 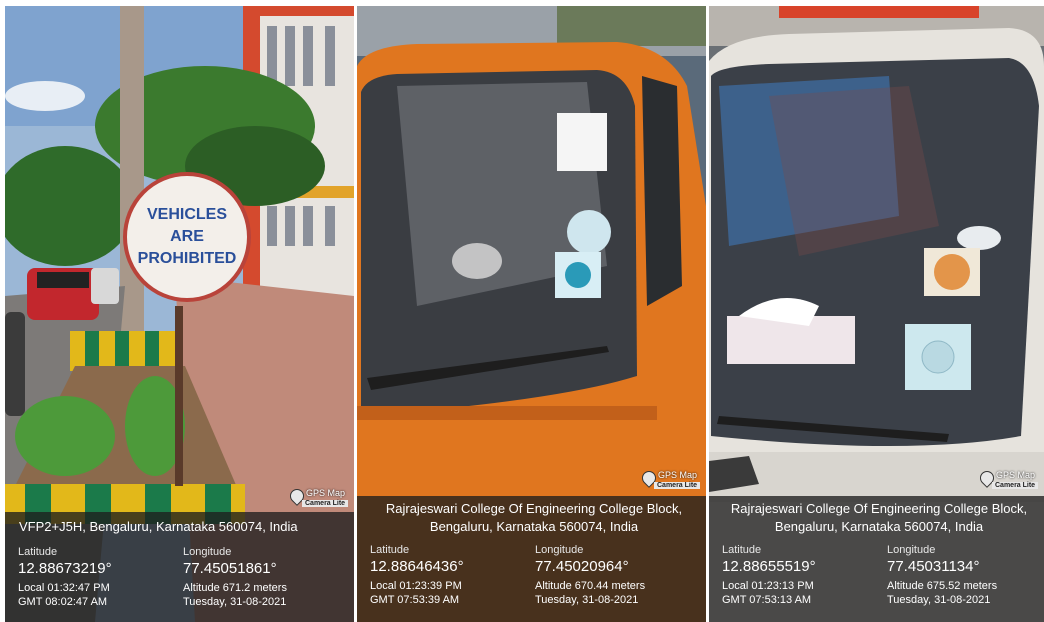 I want to click on altitude: Altitude 675.52 meters, so click(x=942, y=586).